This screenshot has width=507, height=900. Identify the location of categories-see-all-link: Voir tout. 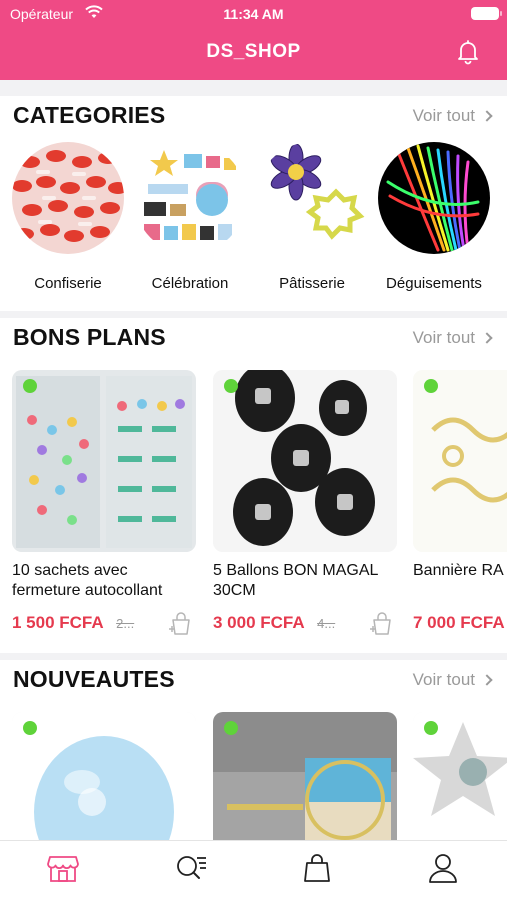
(452, 116).